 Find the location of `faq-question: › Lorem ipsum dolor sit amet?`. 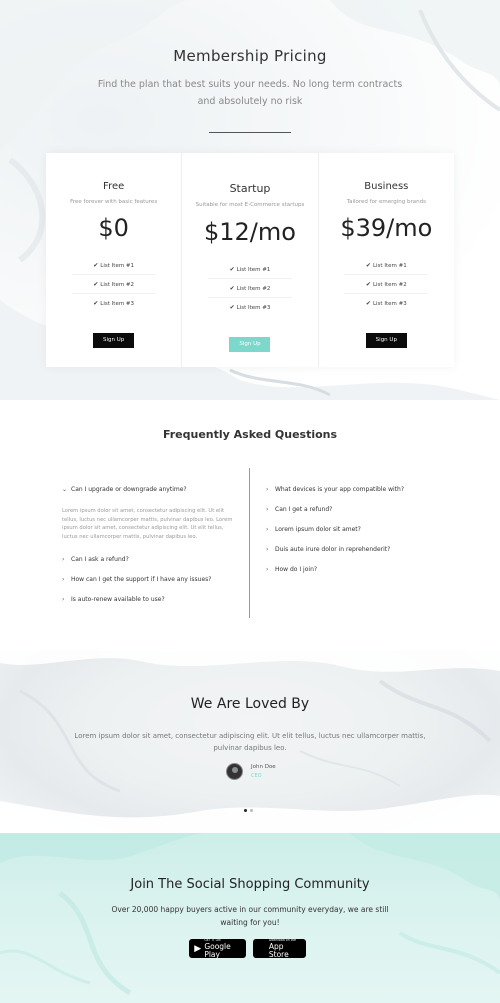

faq-question: › Lorem ipsum dolor sit amet? is located at coordinates (356, 531).